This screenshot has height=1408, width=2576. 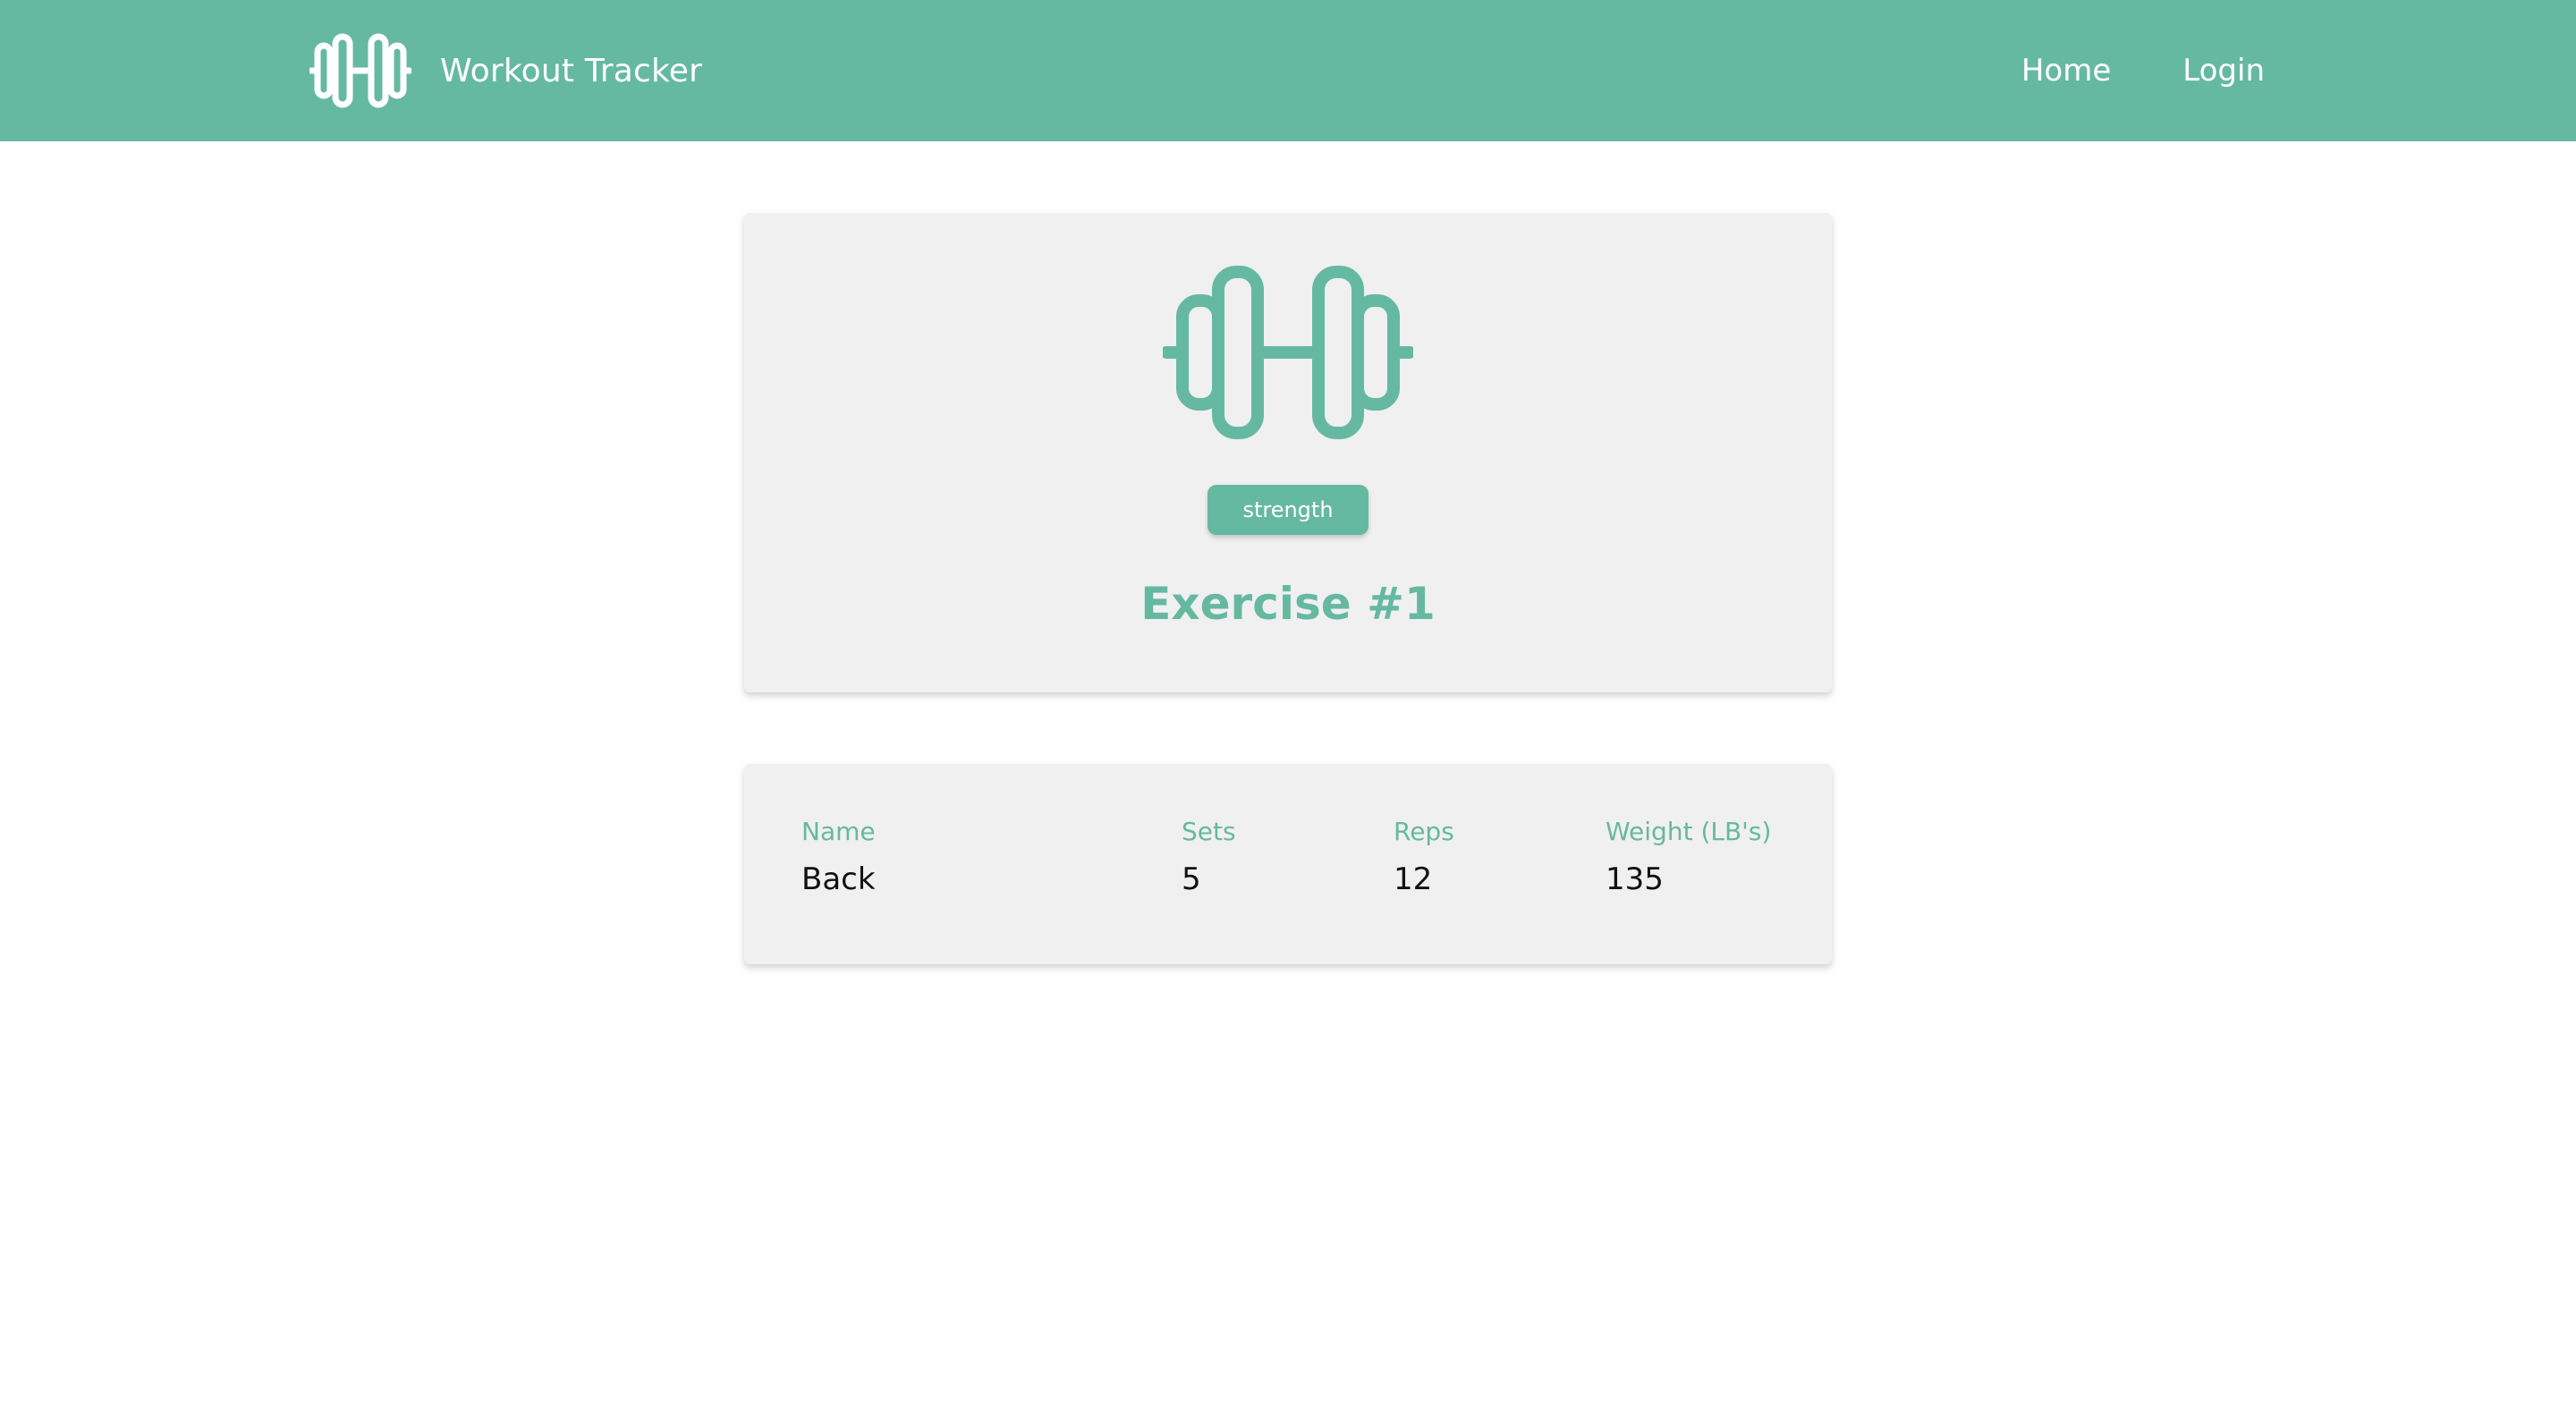 What do you see at coordinates (1288, 453) in the screenshot?
I see `exercise-card: strength Exercise #1` at bounding box center [1288, 453].